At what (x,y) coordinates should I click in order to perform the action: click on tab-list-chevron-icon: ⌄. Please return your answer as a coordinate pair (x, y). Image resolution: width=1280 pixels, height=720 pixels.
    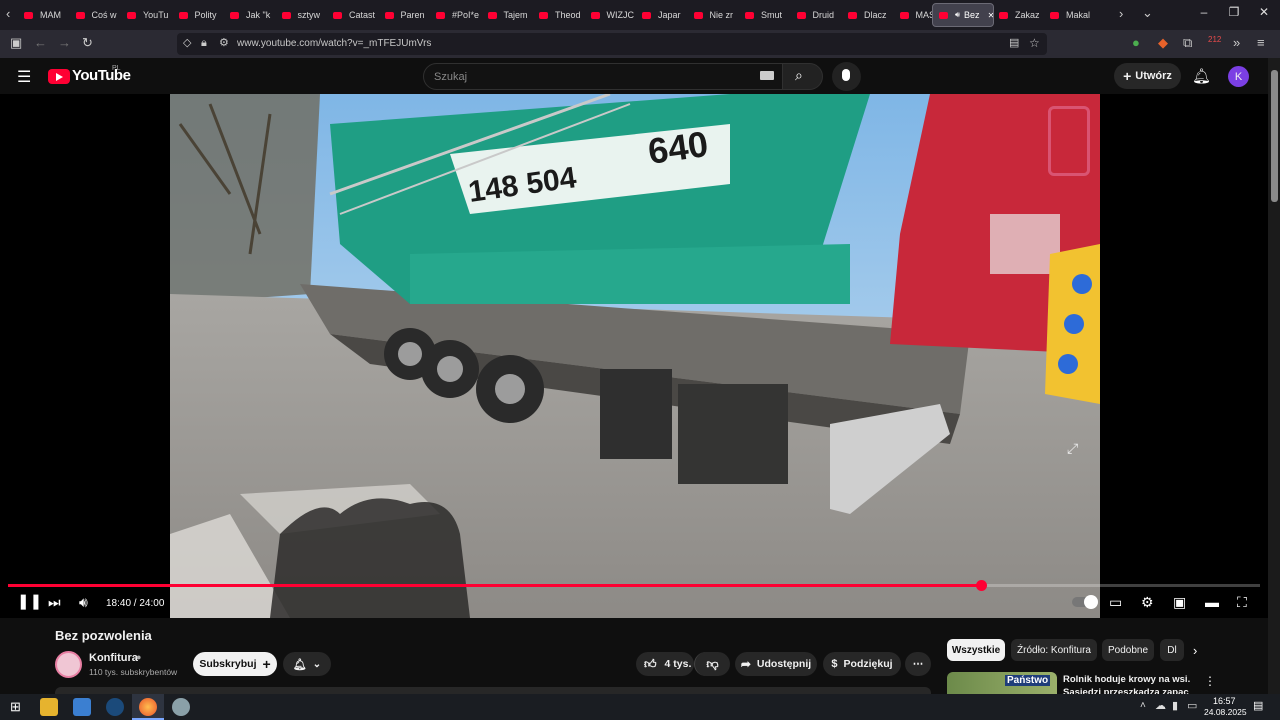
    Looking at the image, I should click on (1147, 13).